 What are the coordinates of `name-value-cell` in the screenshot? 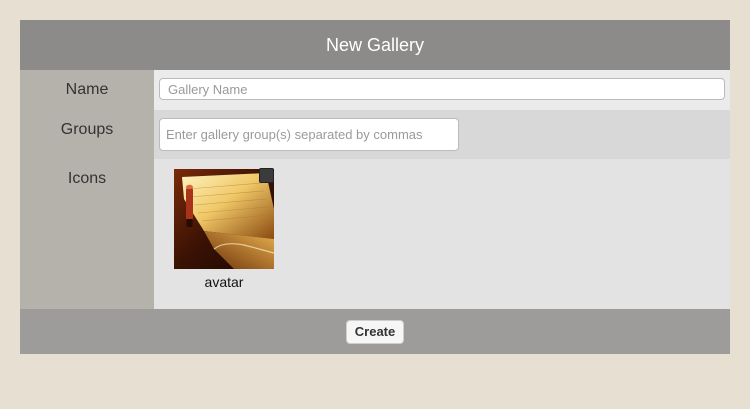 It's located at (442, 90).